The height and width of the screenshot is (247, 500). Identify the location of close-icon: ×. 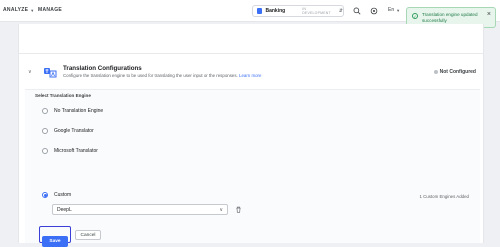
(489, 19).